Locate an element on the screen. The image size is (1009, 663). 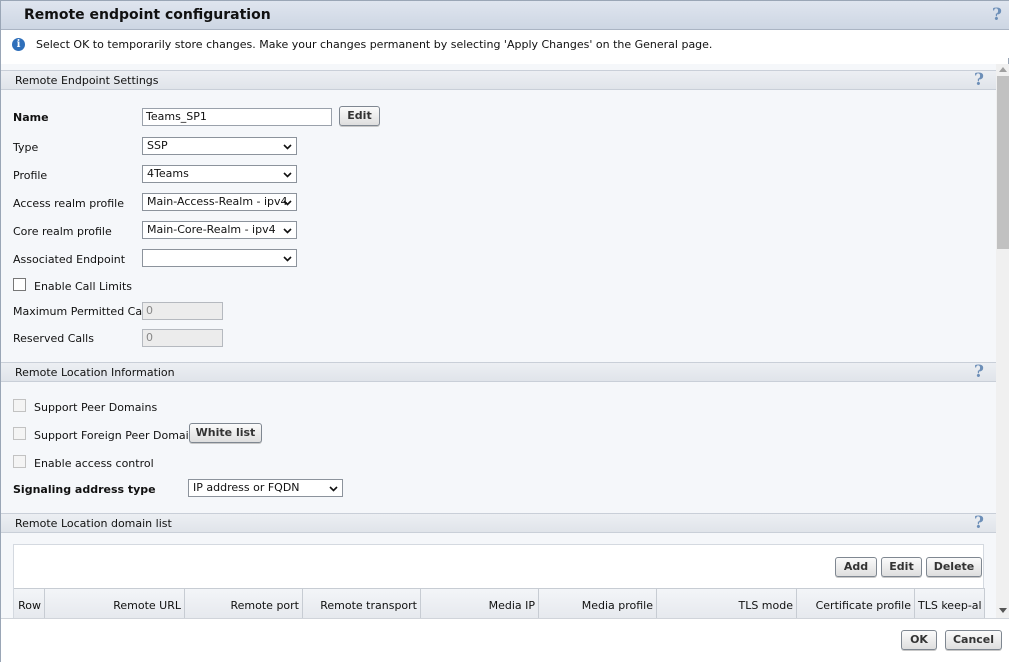
section-header-remote-location-domain-list: Remote Location domain list ? is located at coordinates (498, 523).